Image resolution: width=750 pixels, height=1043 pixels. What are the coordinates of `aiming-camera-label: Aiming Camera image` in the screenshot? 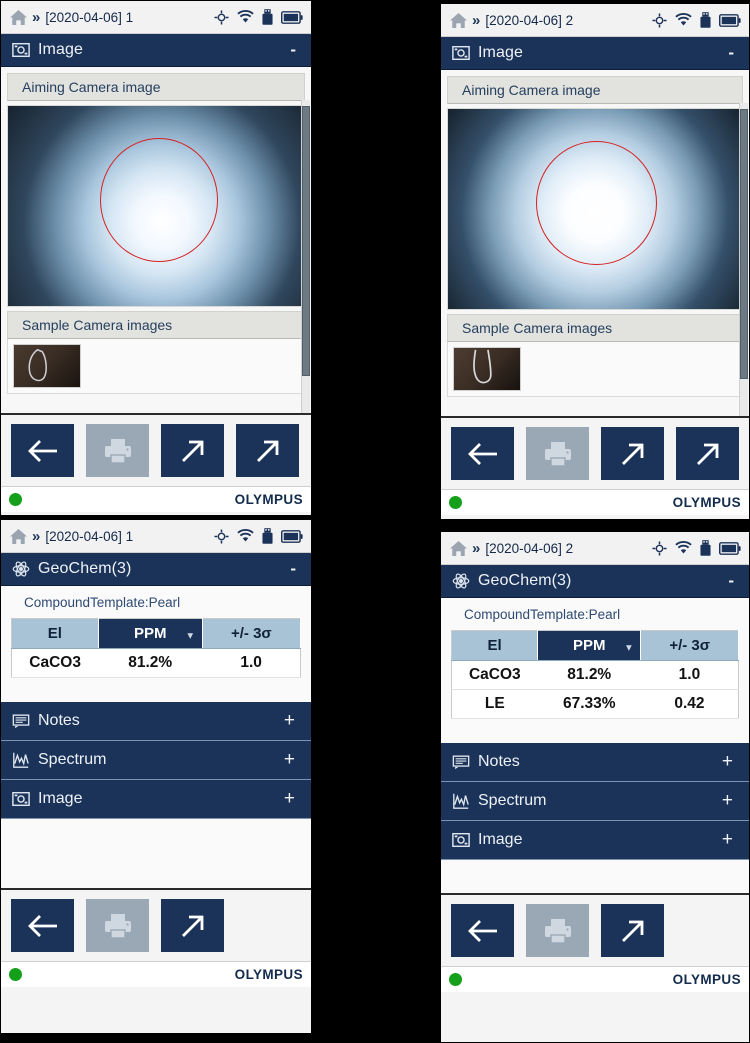 It's located at (156, 87).